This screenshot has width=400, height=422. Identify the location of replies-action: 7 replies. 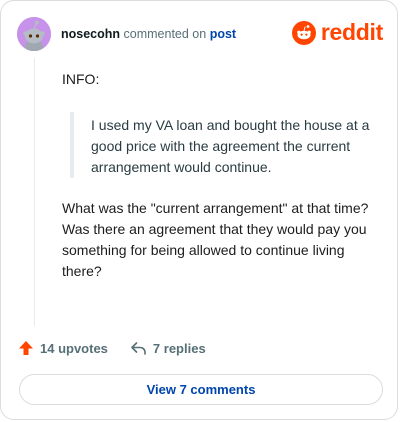
(168, 348).